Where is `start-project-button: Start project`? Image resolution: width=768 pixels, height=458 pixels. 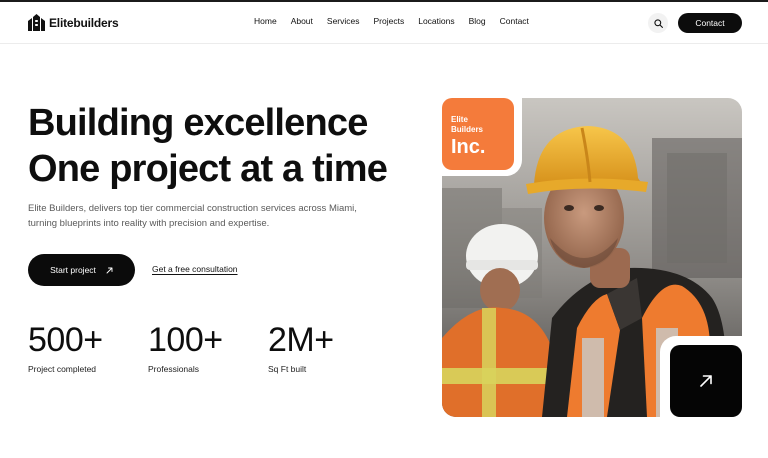 start-project-button: Start project is located at coordinates (81, 270).